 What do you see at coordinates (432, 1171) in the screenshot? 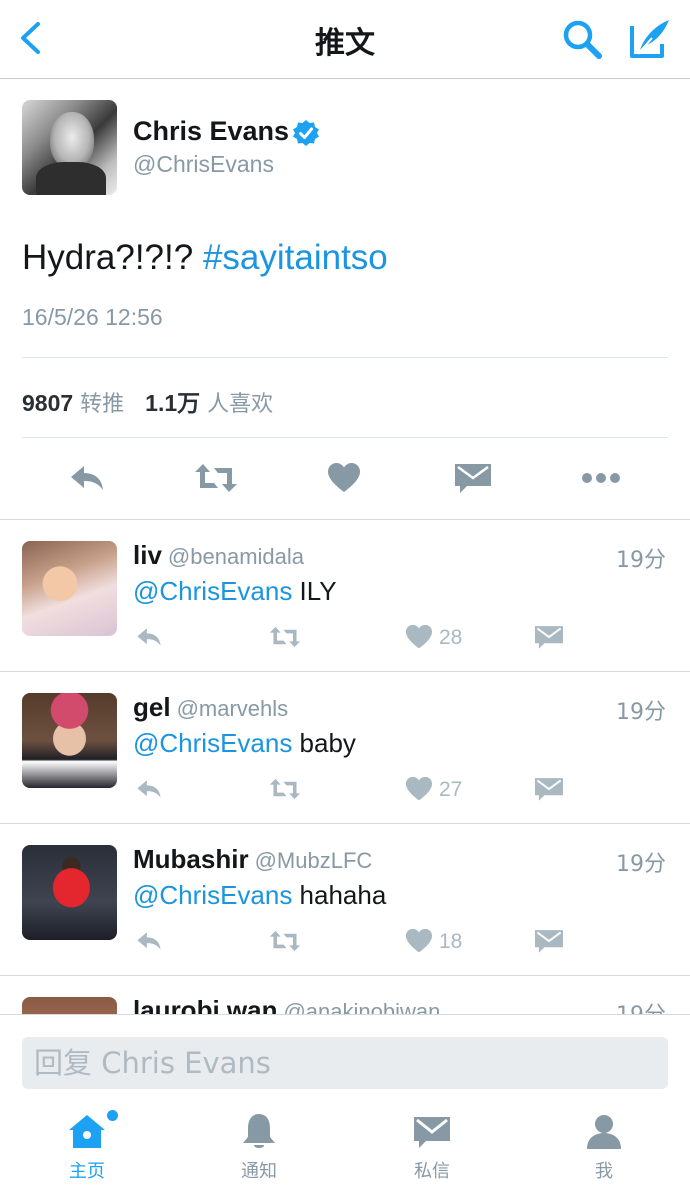
I see `tab-label: 私信` at bounding box center [432, 1171].